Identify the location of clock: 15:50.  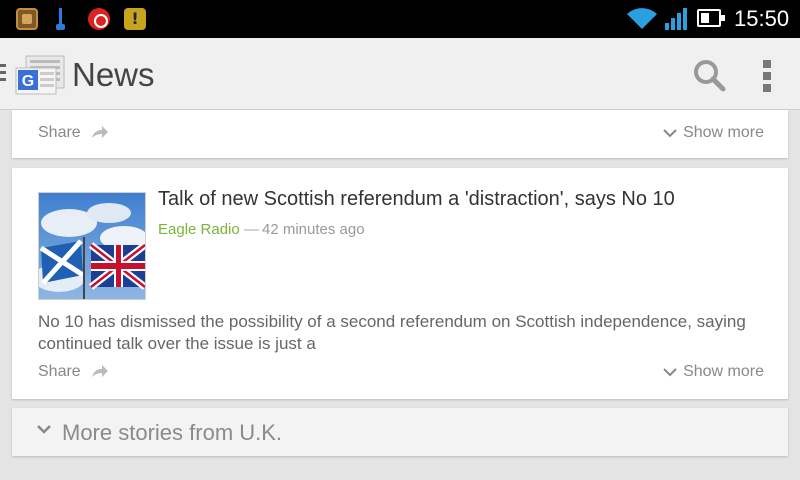
(762, 18).